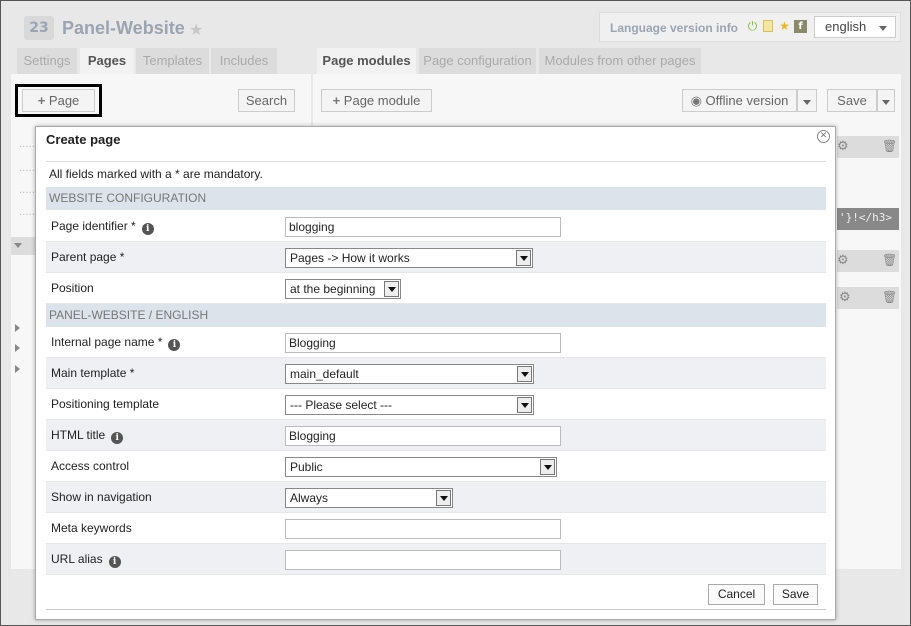  What do you see at coordinates (823, 136) in the screenshot?
I see `close-icon: ✕` at bounding box center [823, 136].